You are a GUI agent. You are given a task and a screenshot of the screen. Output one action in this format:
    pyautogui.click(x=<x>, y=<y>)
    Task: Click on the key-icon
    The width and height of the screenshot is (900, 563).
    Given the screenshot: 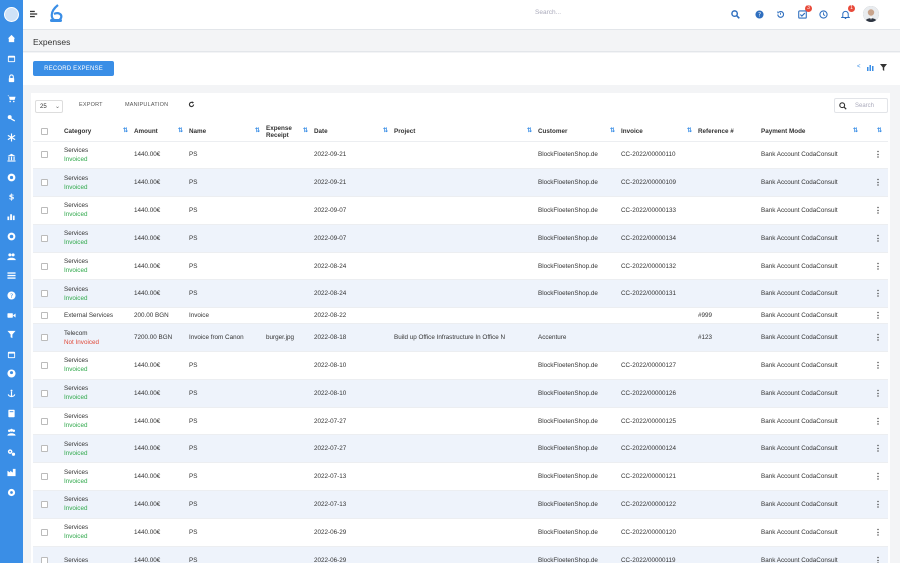 What is the action you would take?
    pyautogui.click(x=11, y=118)
    